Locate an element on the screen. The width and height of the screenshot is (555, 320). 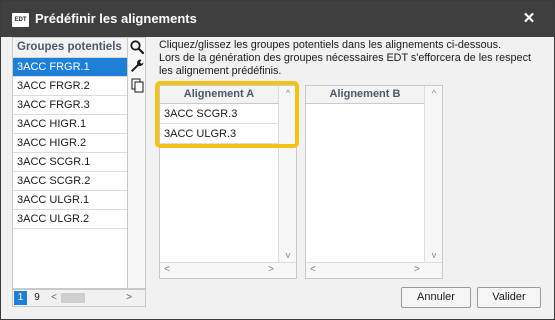
list-item: 3ACC SCGR.2 is located at coordinates (70, 181).